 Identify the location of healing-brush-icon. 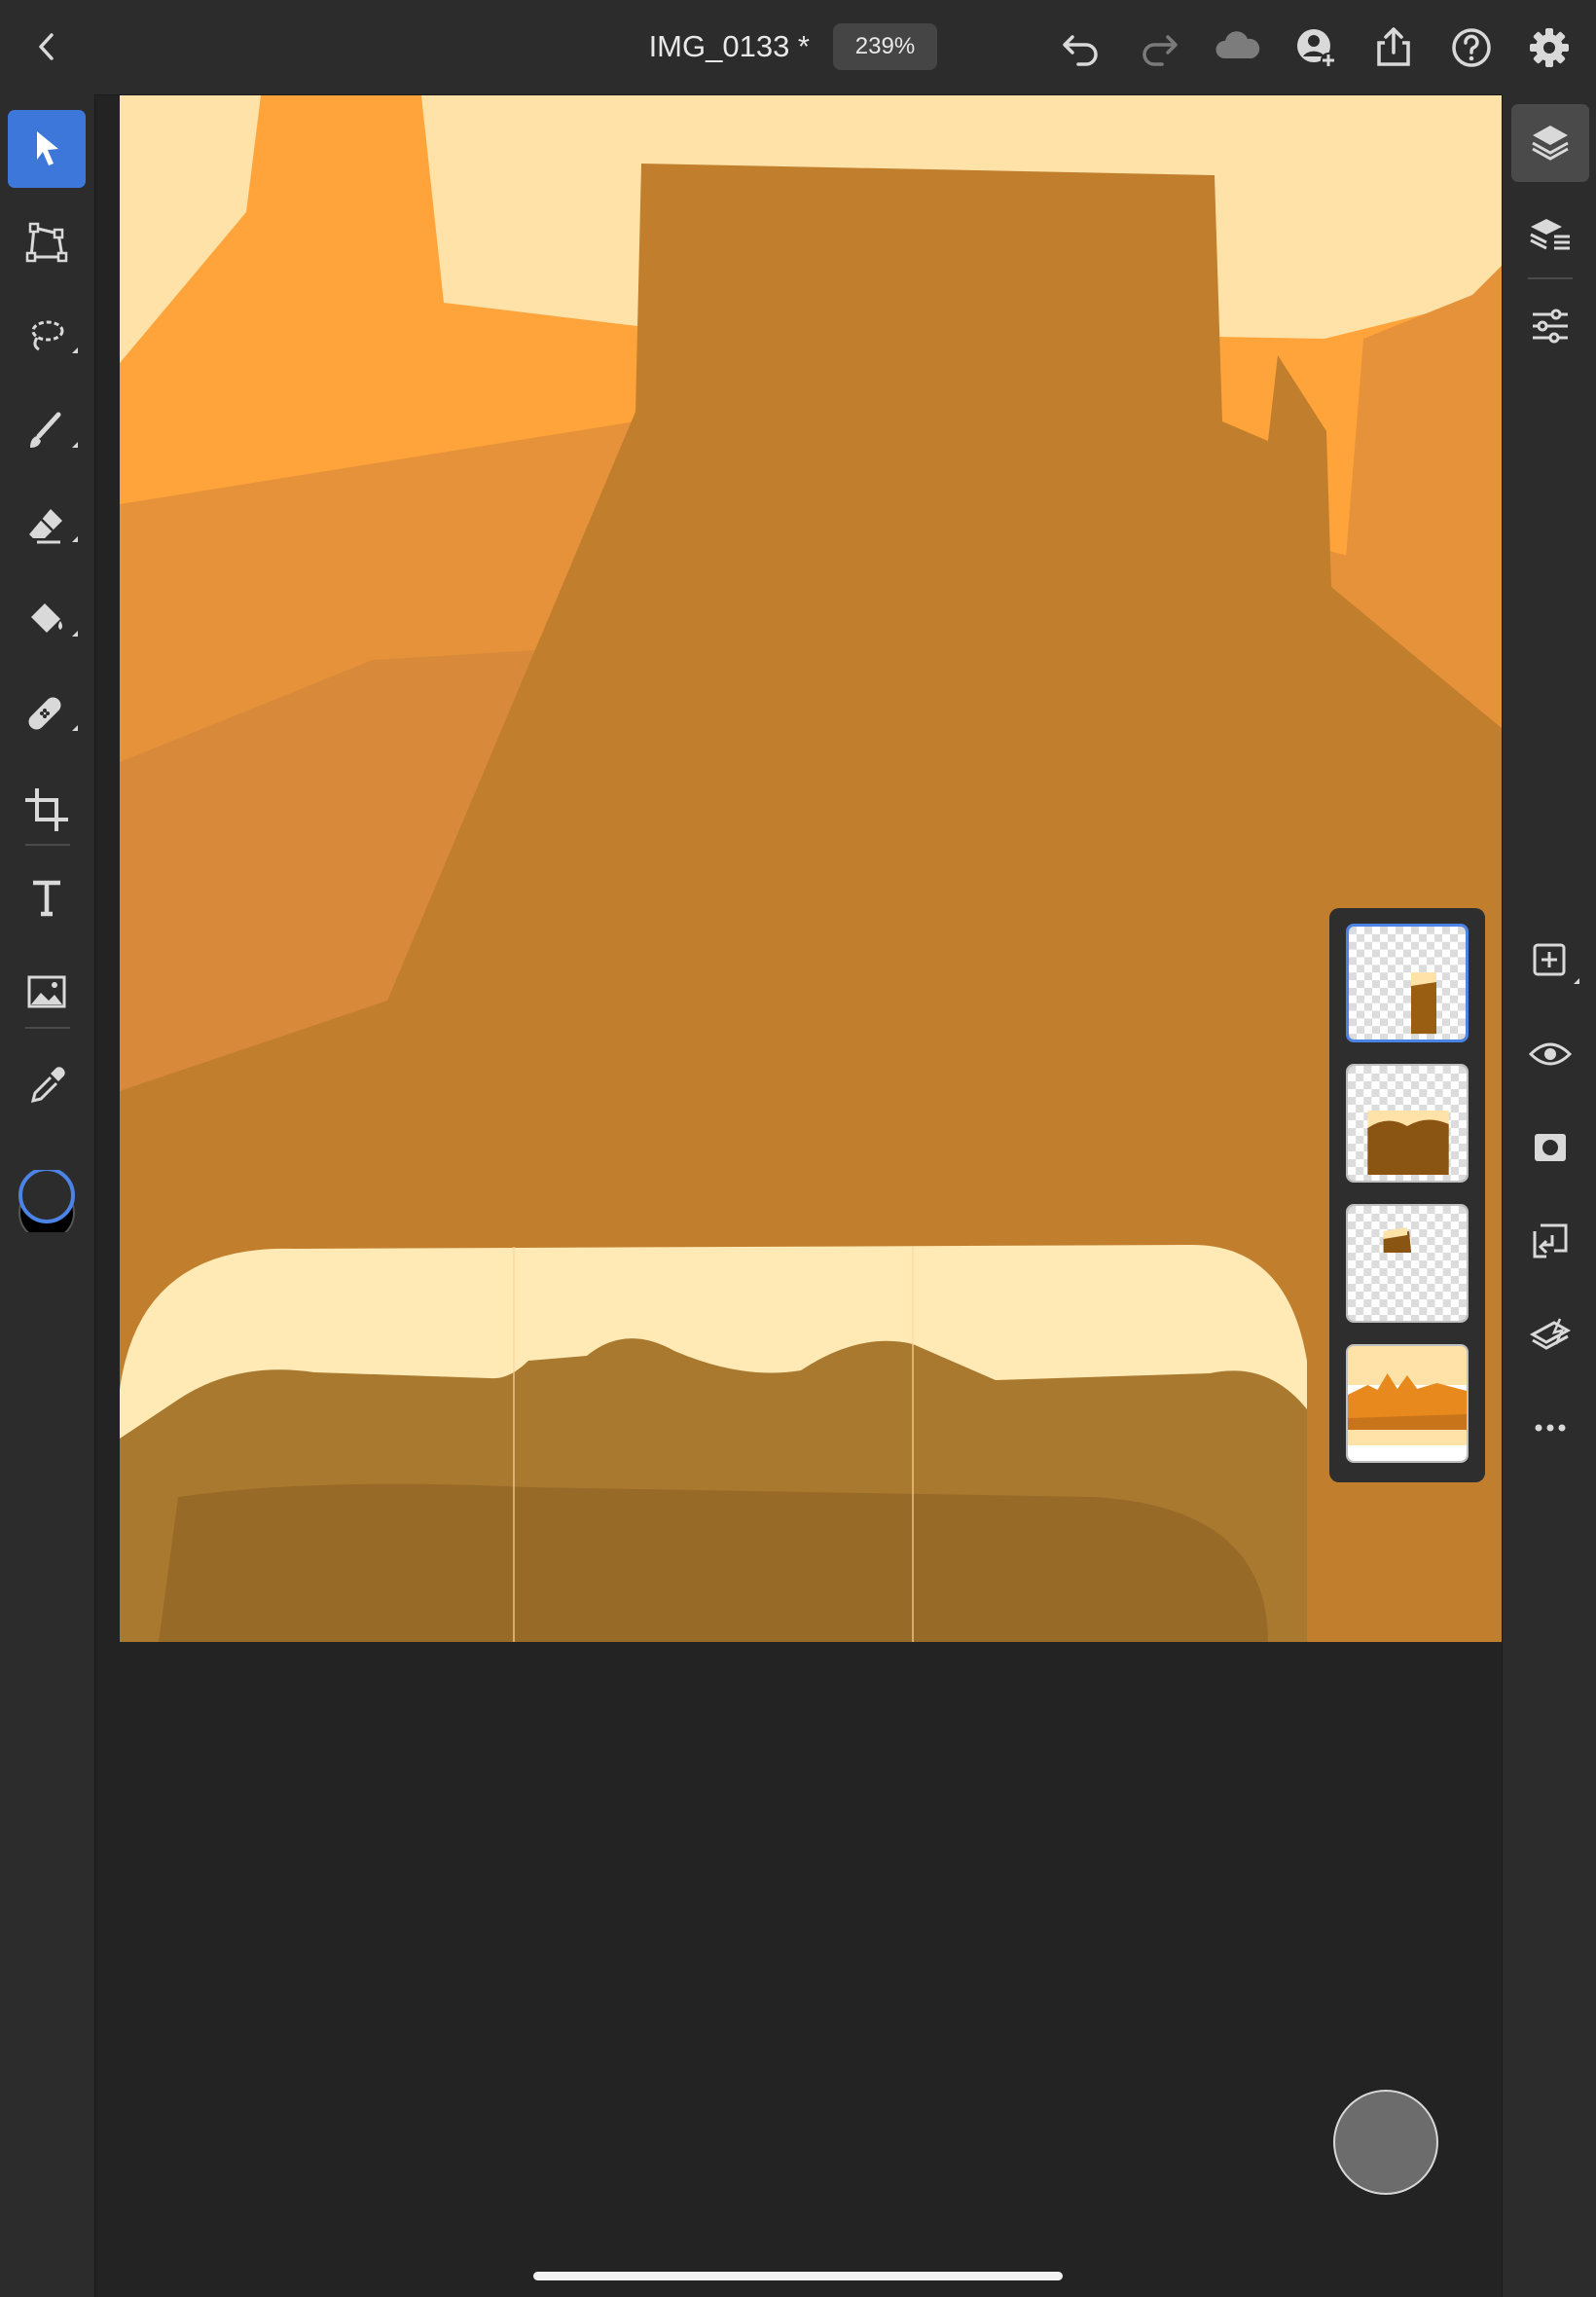
(47, 715).